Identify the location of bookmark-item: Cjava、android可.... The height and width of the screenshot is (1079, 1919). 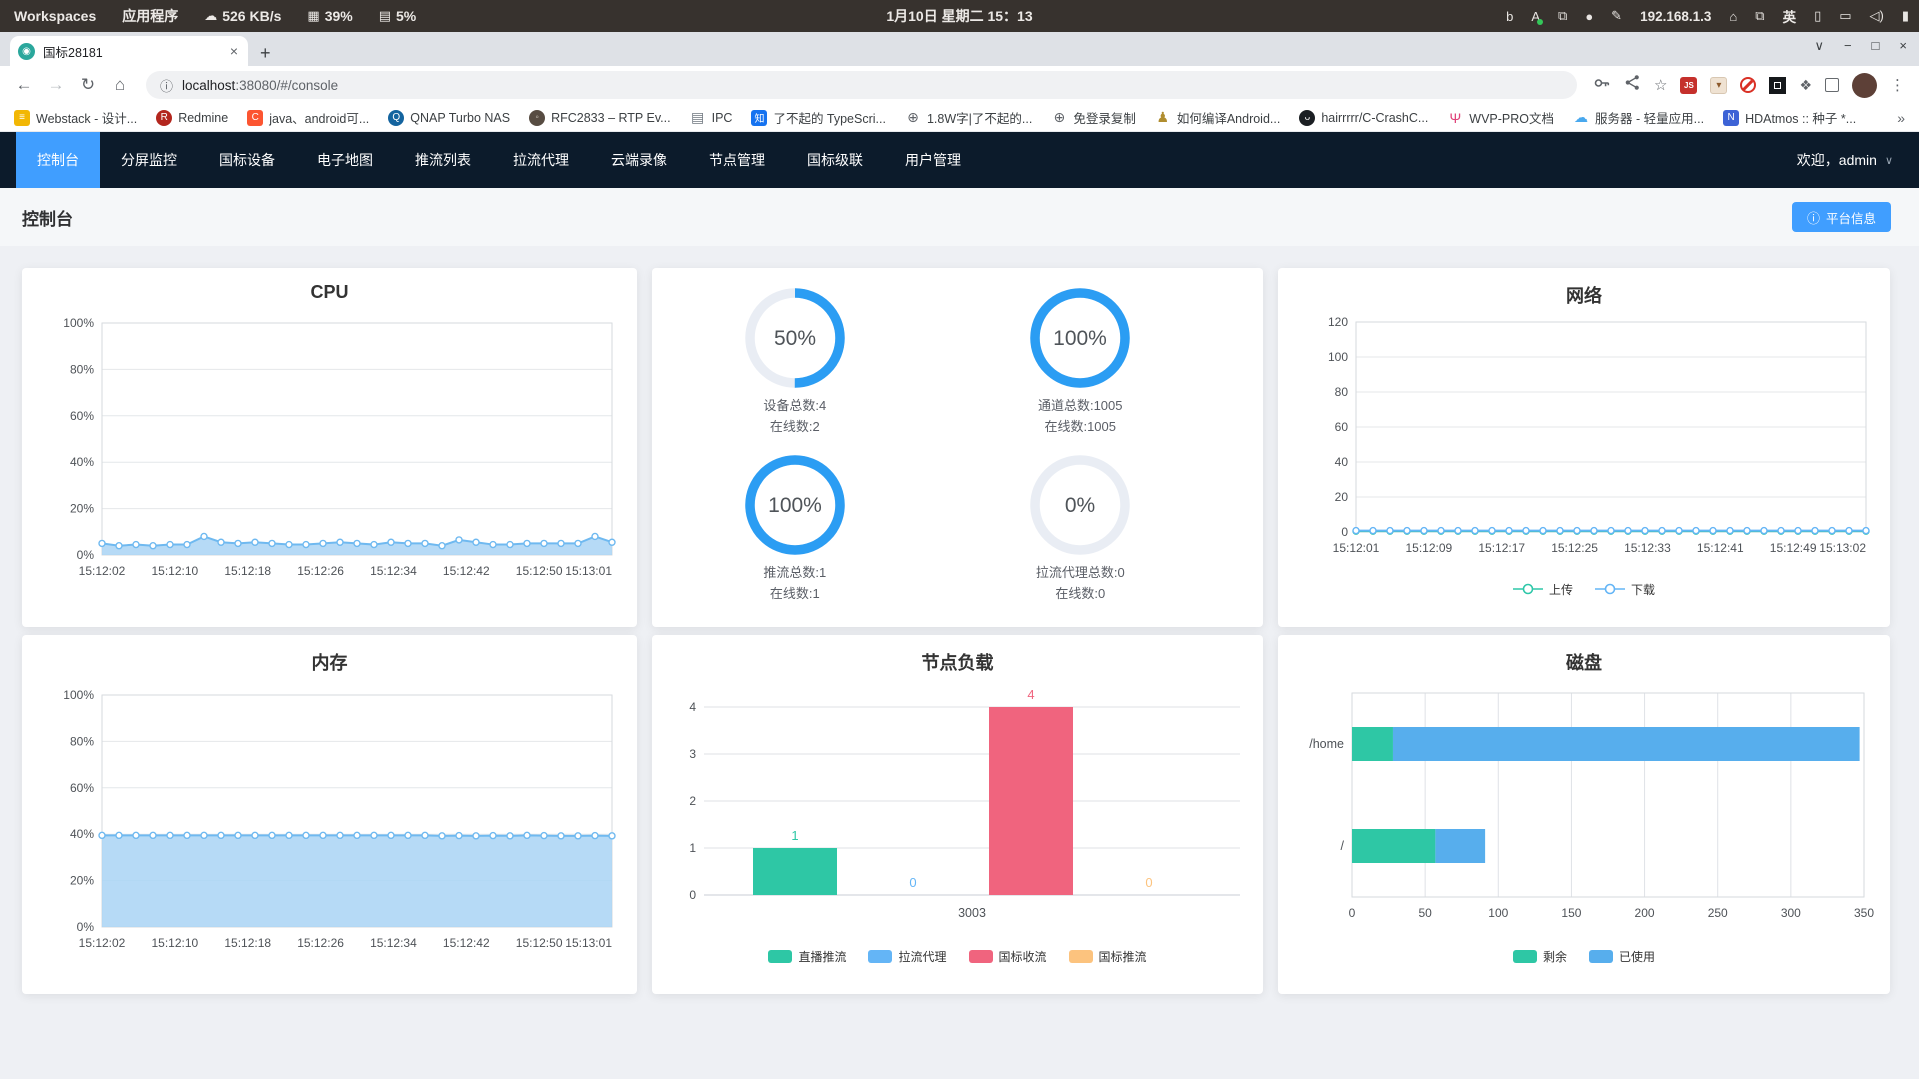
(308, 117).